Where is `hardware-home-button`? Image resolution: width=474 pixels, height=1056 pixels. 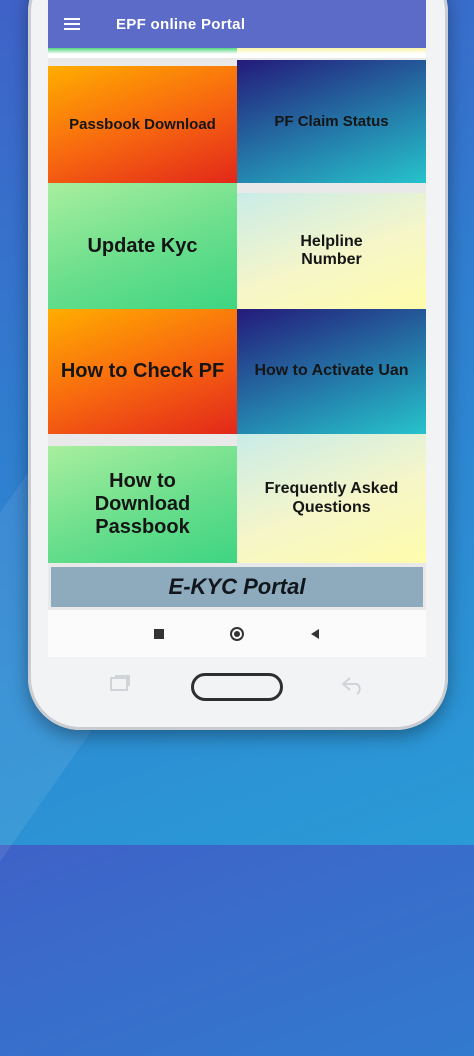
hardware-home-button is located at coordinates (237, 687).